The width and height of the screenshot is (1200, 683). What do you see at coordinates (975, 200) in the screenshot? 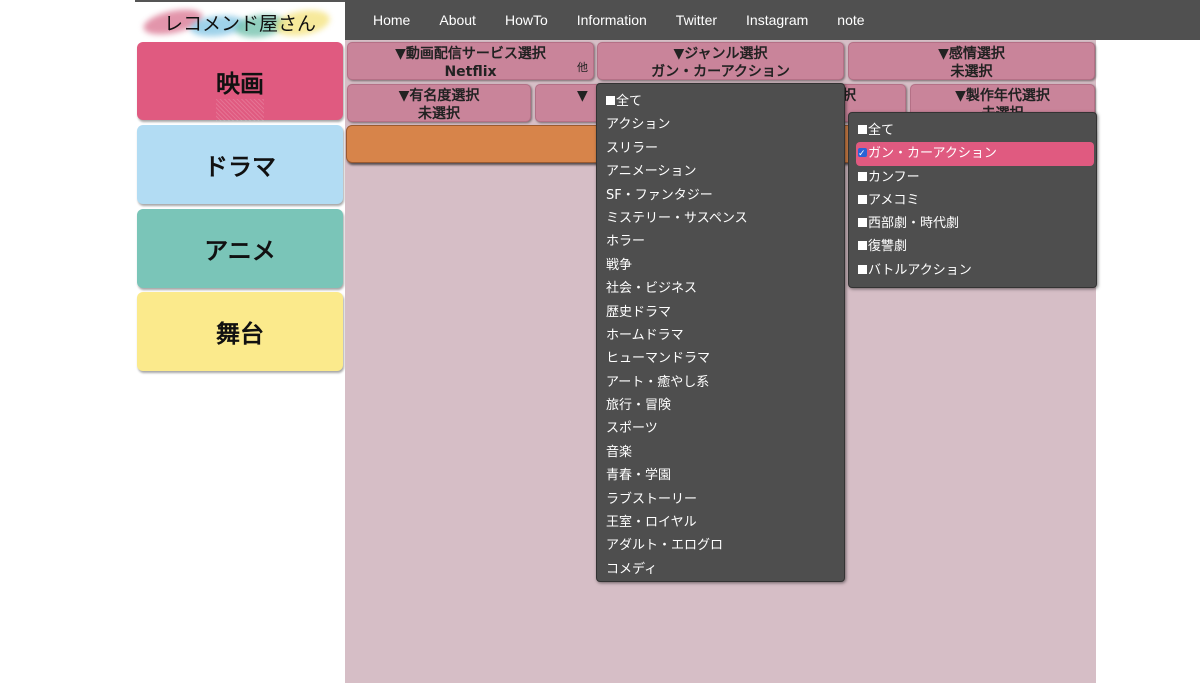
I see `subgenre-option: アメコミ` at bounding box center [975, 200].